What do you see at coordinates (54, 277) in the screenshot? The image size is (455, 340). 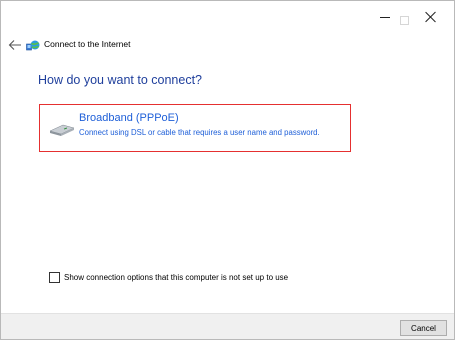 I see `show-options-checkbox` at bounding box center [54, 277].